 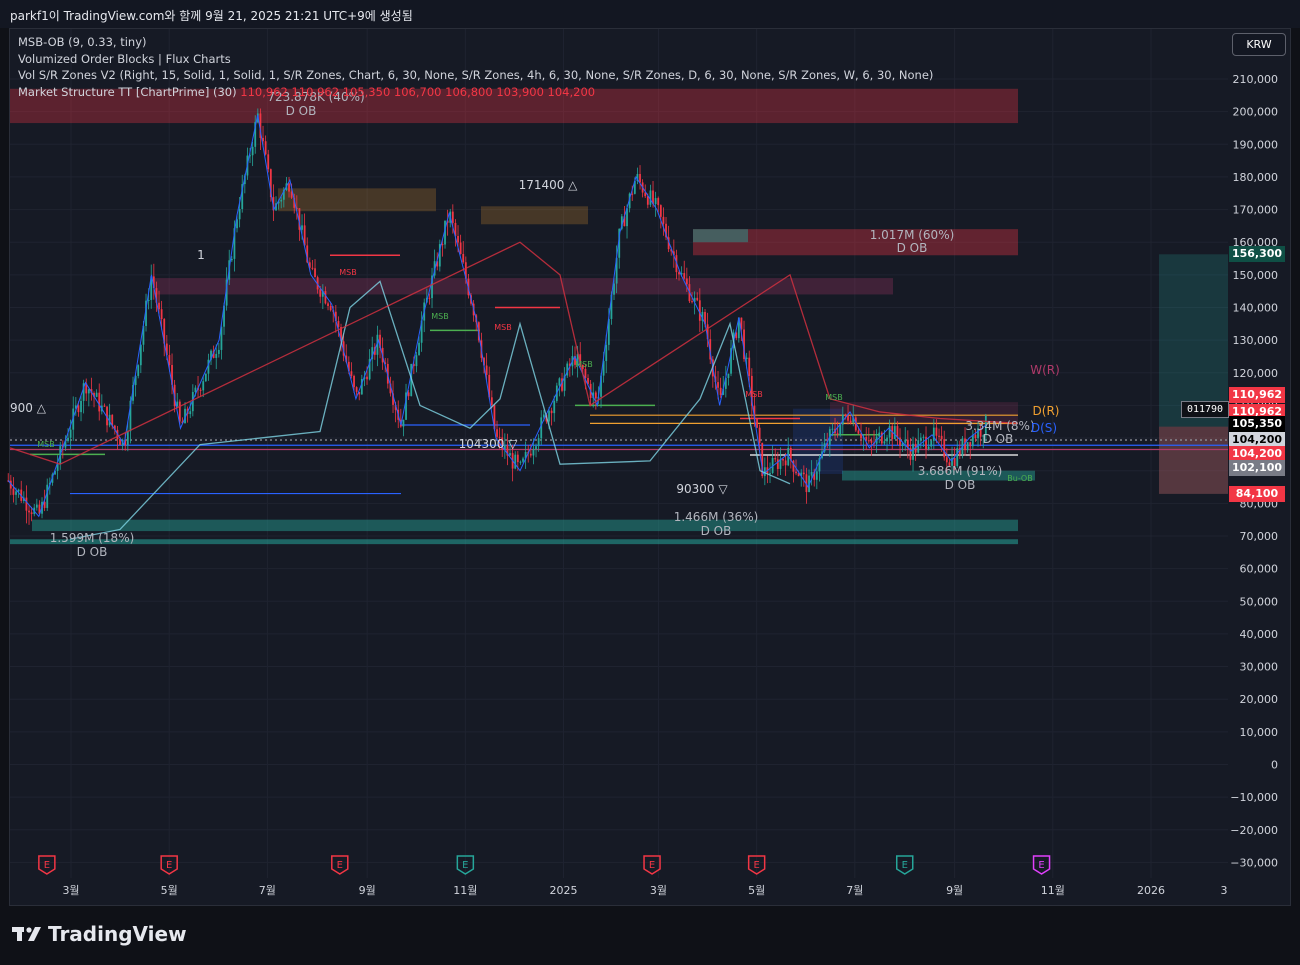 I want to click on chart-annotation: 1.017M (60%), so click(x=912, y=235).